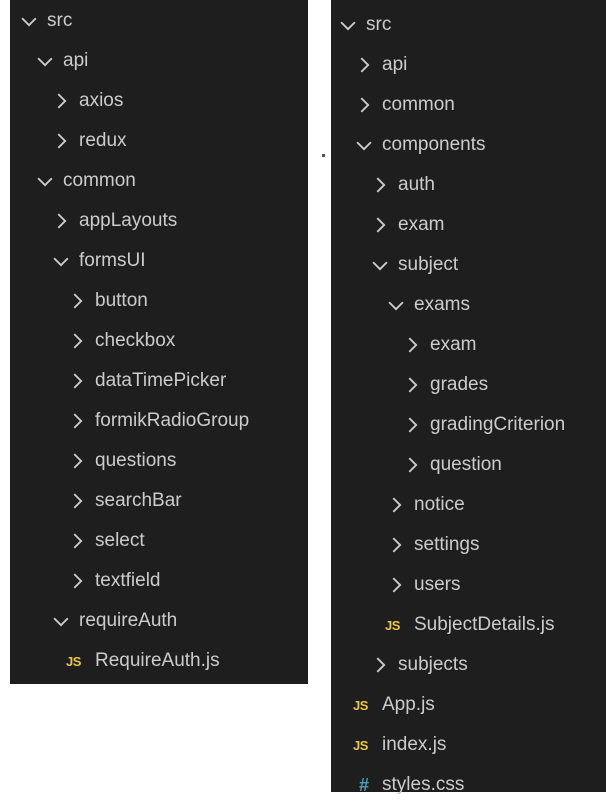  I want to click on tree-item-label: settings, so click(447, 544).